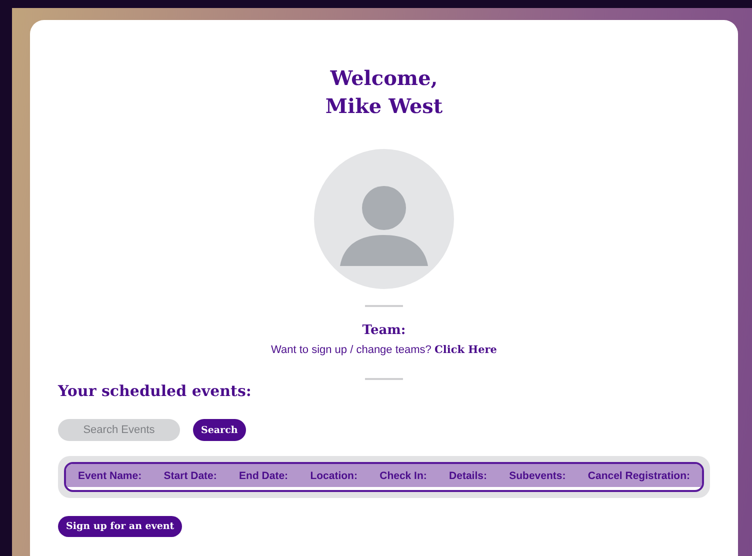 The height and width of the screenshot is (556, 752). What do you see at coordinates (384, 330) in the screenshot?
I see `team-heading: Team:` at bounding box center [384, 330].